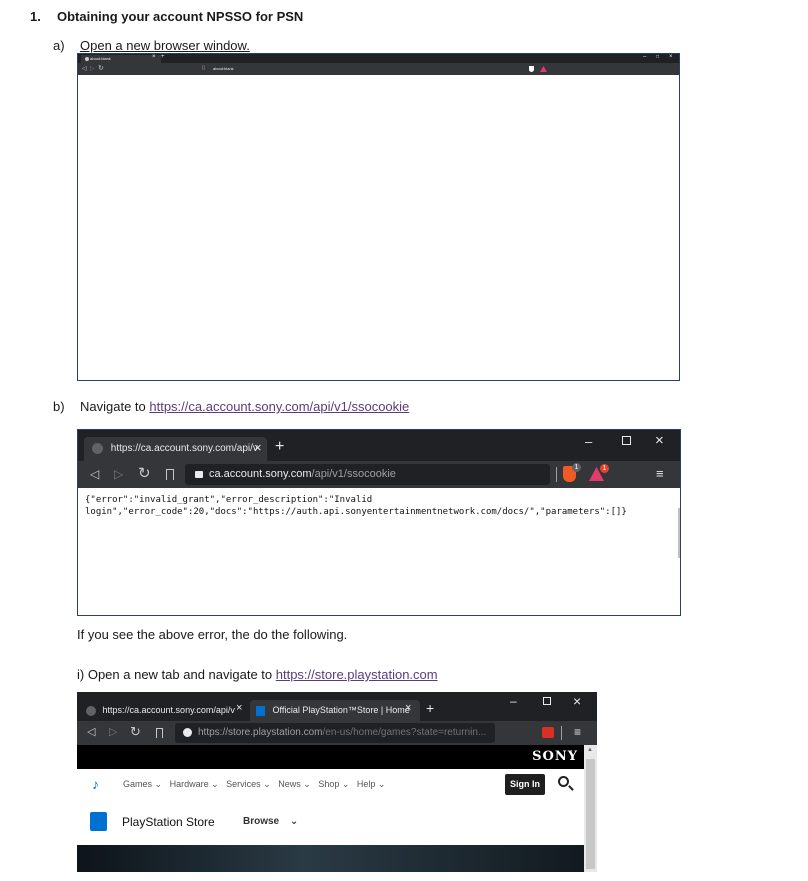 The width and height of the screenshot is (808, 881). I want to click on tab-title: about:blank, so click(100, 58).